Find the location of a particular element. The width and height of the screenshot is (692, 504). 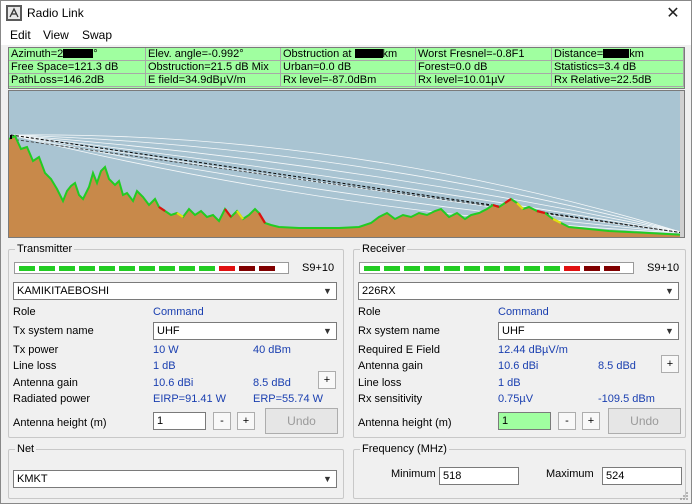

rx-line-loss-value: 1 dB is located at coordinates (509, 383).